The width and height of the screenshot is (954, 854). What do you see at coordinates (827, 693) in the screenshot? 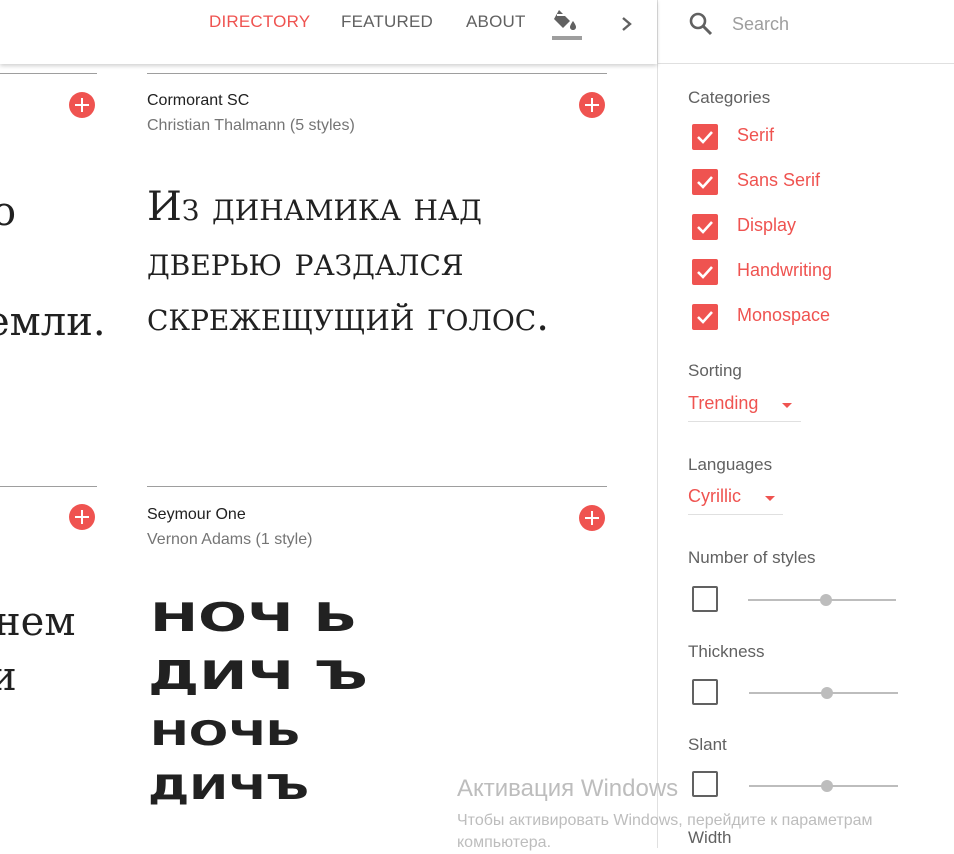
I see `thickness-slider-handle` at bounding box center [827, 693].